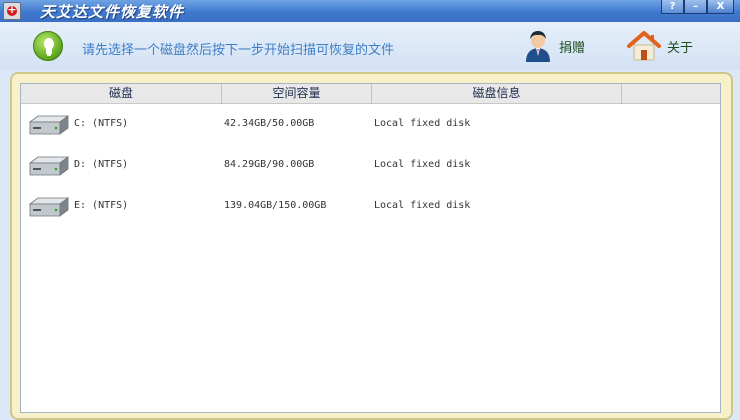 The height and width of the screenshot is (420, 740). Describe the element at coordinates (48, 46) in the screenshot. I see `lightbulb-icon` at that location.